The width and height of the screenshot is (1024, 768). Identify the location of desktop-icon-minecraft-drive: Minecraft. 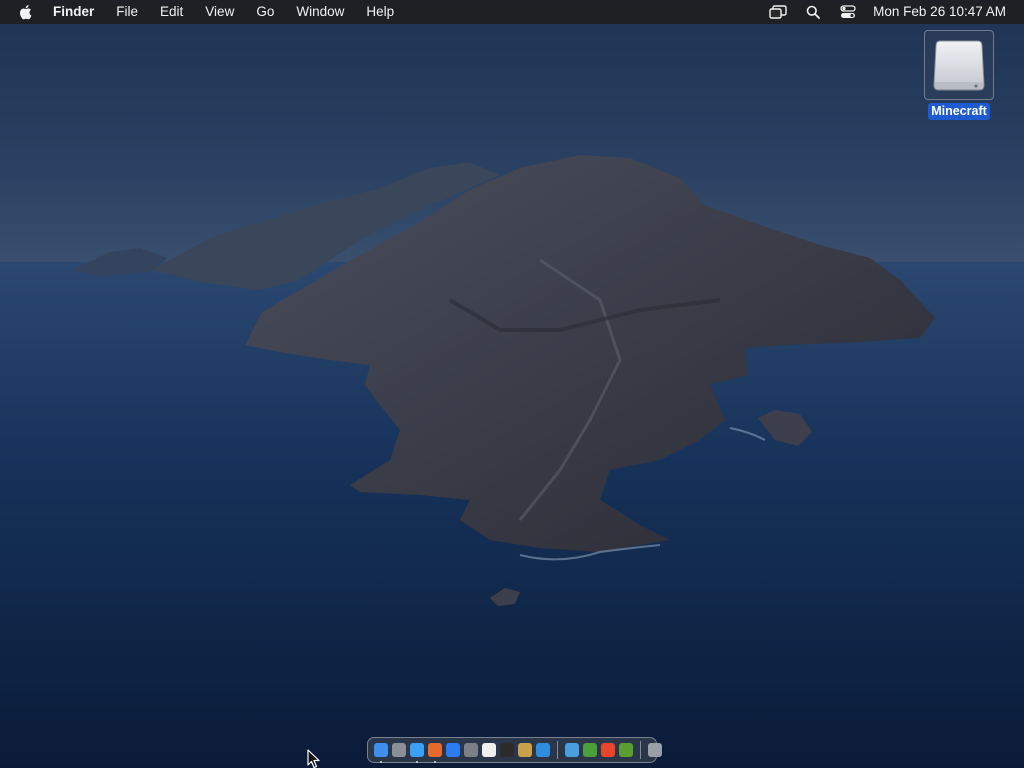
(959, 75).